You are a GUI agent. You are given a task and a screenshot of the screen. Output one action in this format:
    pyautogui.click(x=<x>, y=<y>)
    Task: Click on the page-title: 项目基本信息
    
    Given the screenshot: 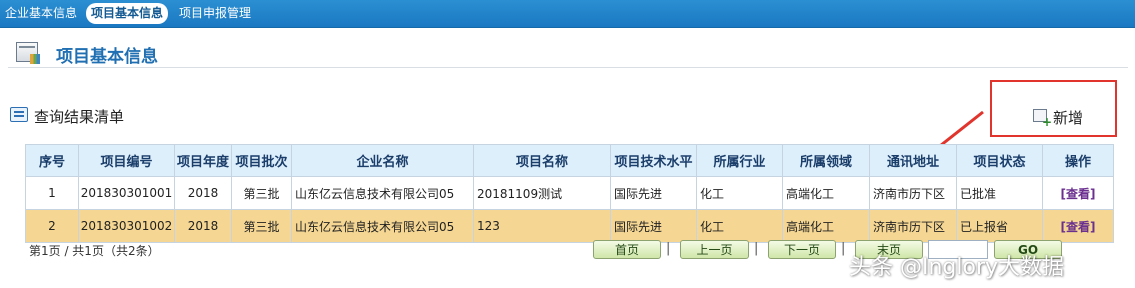 What is the action you would take?
    pyautogui.click(x=107, y=57)
    